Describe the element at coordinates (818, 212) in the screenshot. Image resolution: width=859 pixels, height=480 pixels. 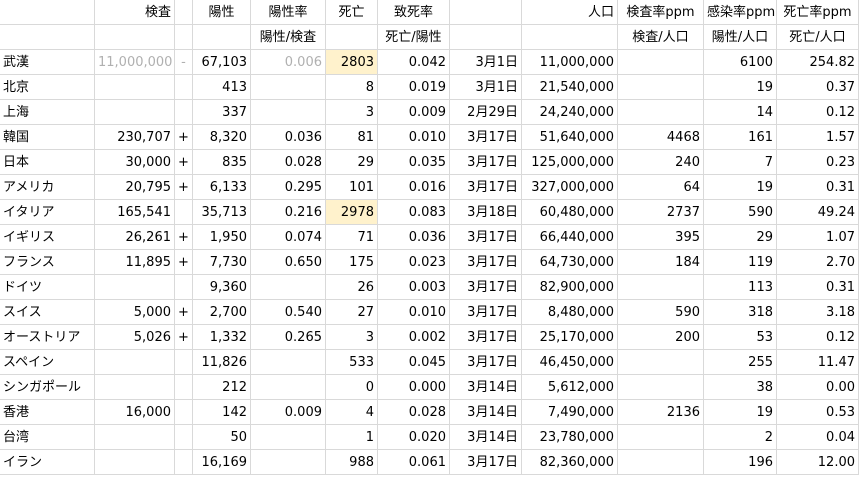
I see `cell-death-rate-ppm: 49.24` at that location.